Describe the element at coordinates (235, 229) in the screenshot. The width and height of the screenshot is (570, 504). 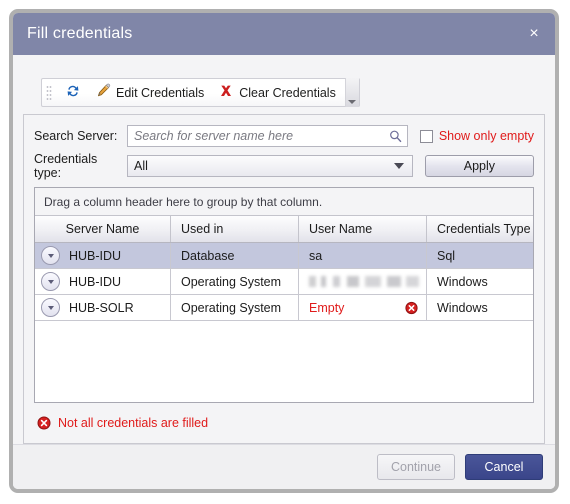
I see `column-header-used-in: Used in` at that location.